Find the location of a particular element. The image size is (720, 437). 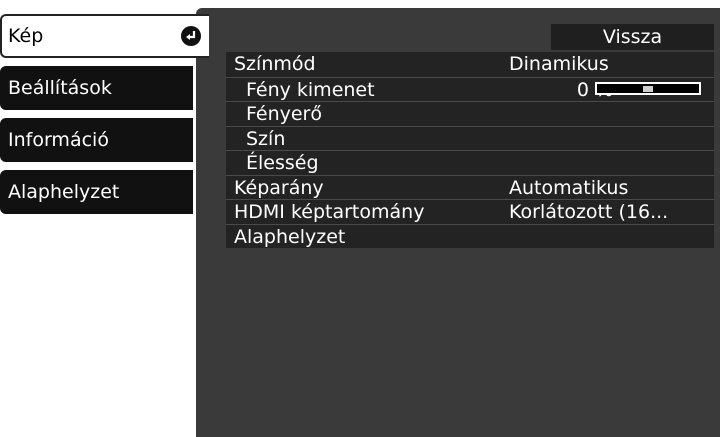

row-label: Fényerő is located at coordinates (284, 114).